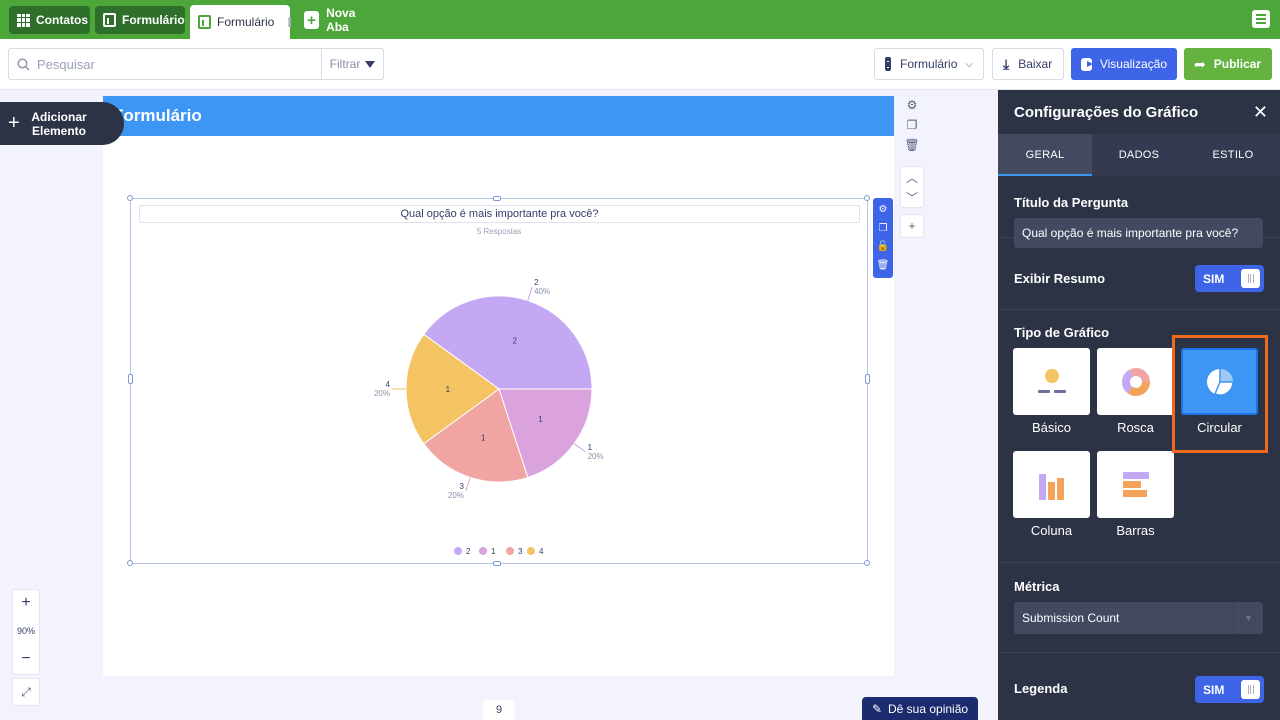 The image size is (1280, 720). Describe the element at coordinates (179, 64) in the screenshot. I see `search-input` at that location.